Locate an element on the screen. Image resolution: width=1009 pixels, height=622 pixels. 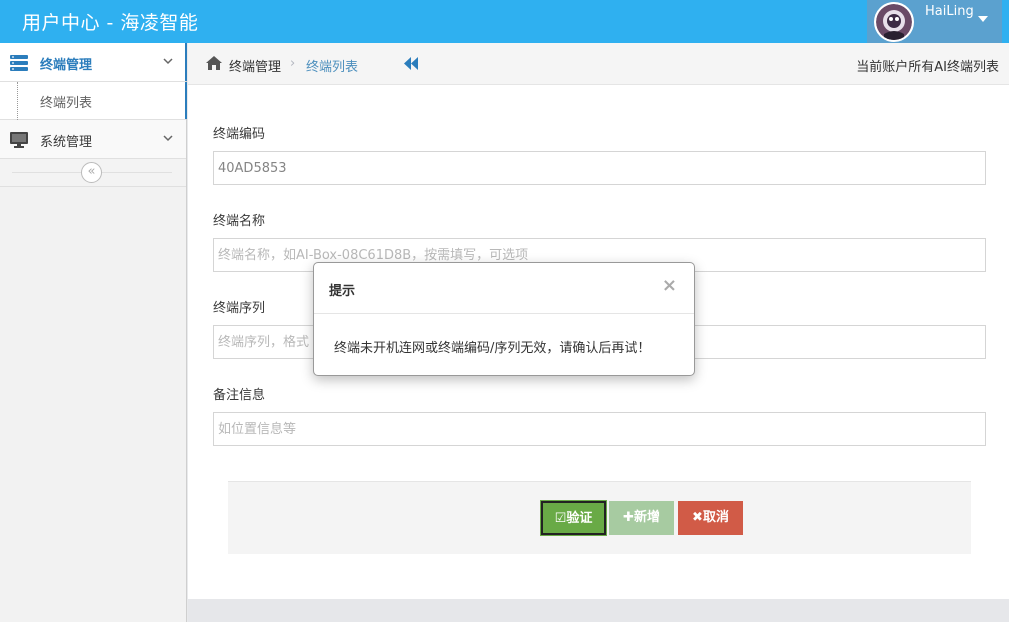
sidebar-item-terminal-management: 终端管理 is located at coordinates (93, 62).